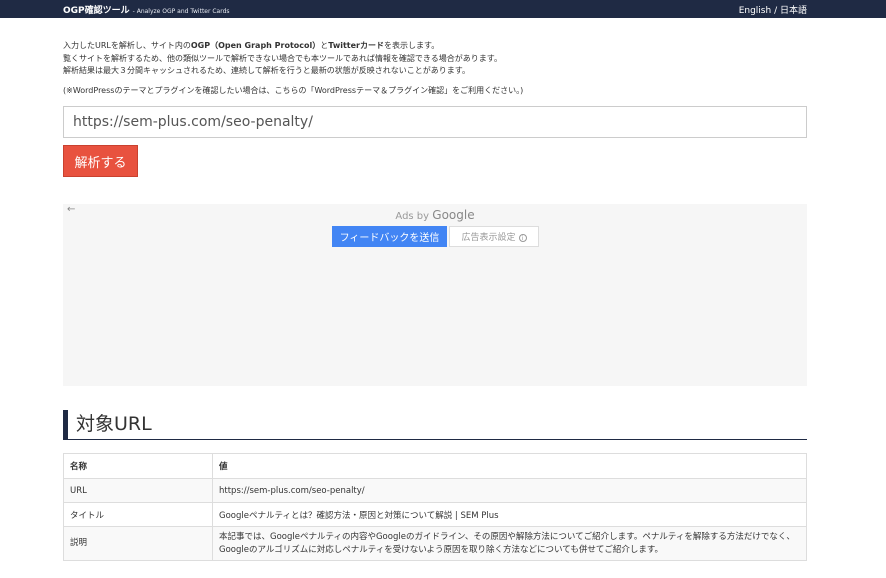 The image size is (886, 578). I want to click on ads-by-google: Ads by Google, so click(435, 215).